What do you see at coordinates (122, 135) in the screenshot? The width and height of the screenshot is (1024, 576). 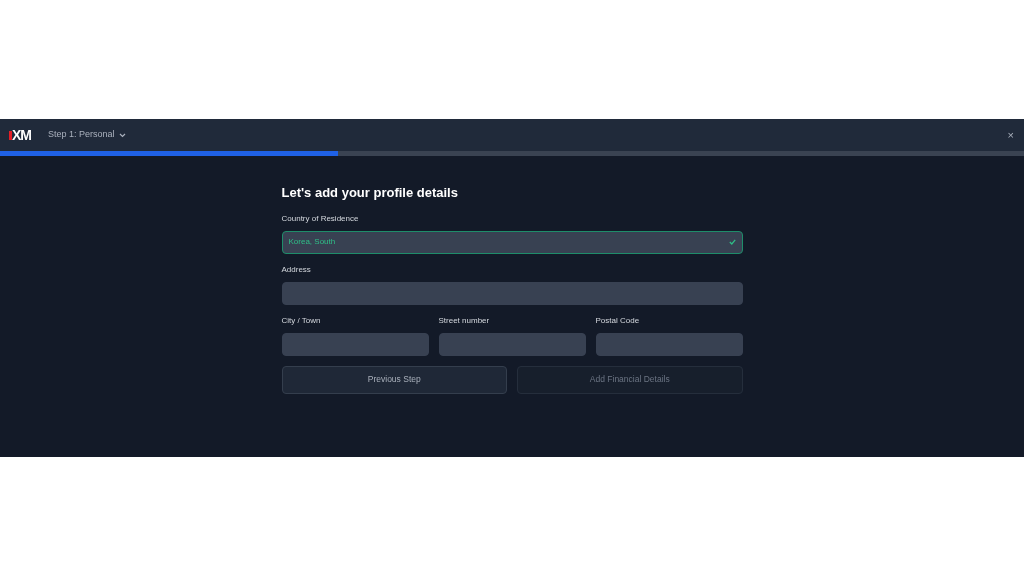 I see `chevron-down-icon` at bounding box center [122, 135].